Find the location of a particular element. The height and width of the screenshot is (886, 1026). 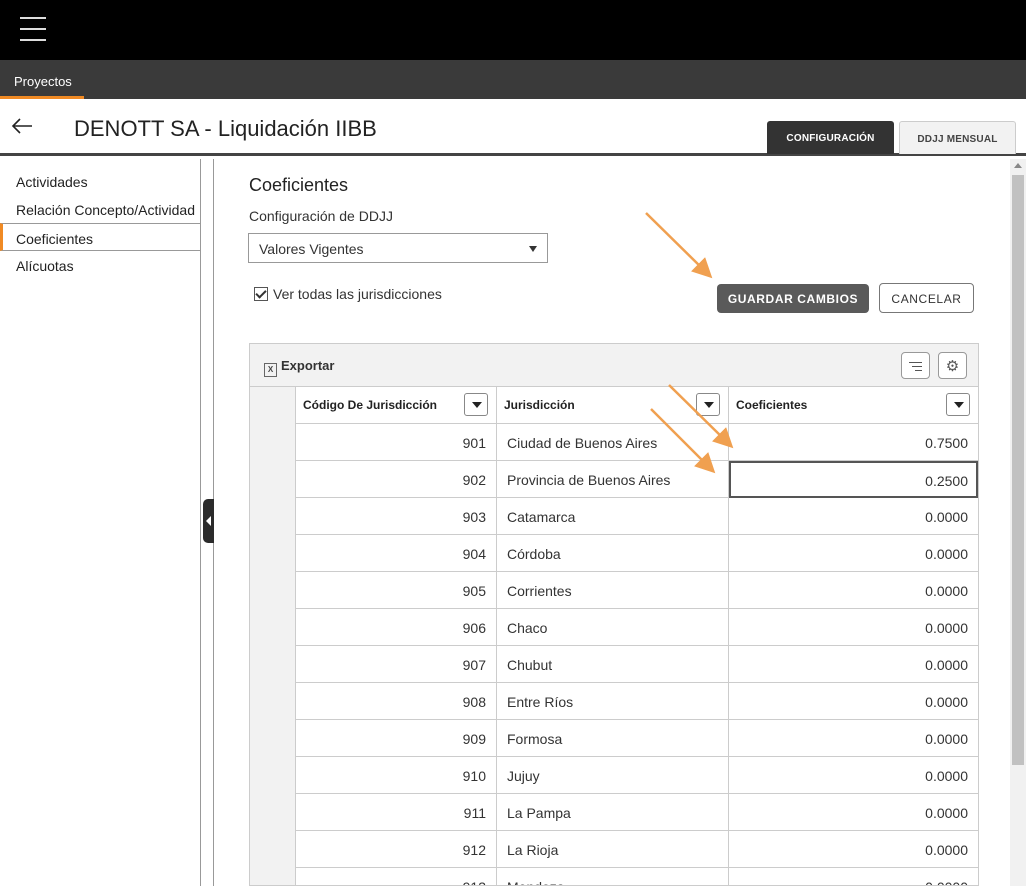

table-row: 912 La Rioja 0.0000 is located at coordinates (614, 849).